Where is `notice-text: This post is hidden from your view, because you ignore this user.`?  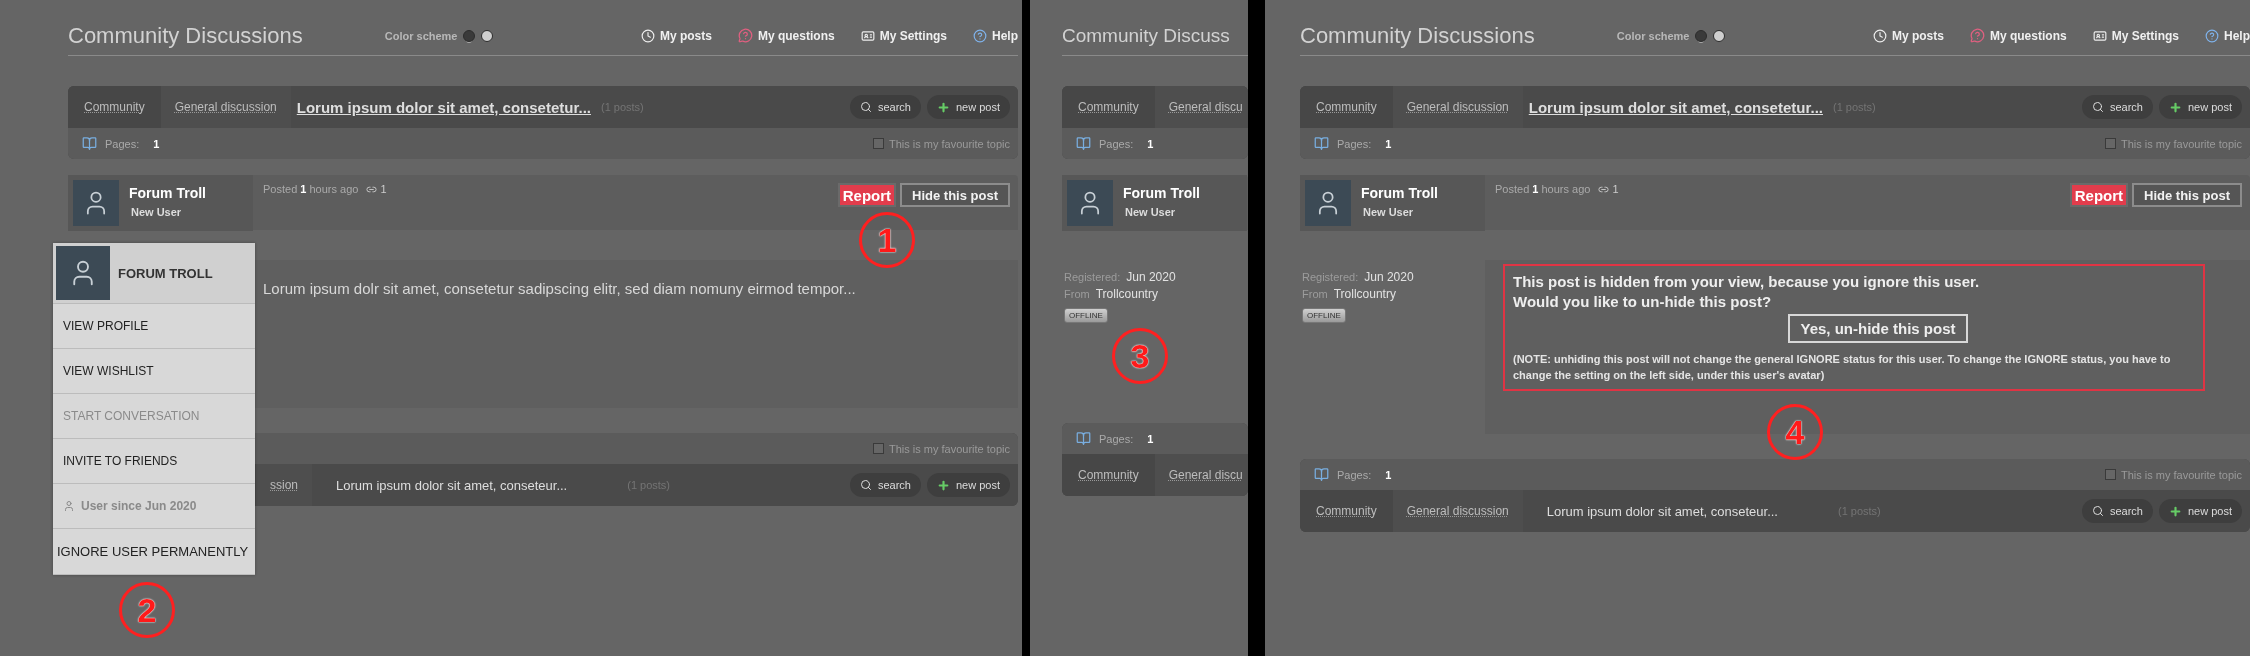 notice-text: This post is hidden from your view, because you ignore this user. is located at coordinates (1747, 282).